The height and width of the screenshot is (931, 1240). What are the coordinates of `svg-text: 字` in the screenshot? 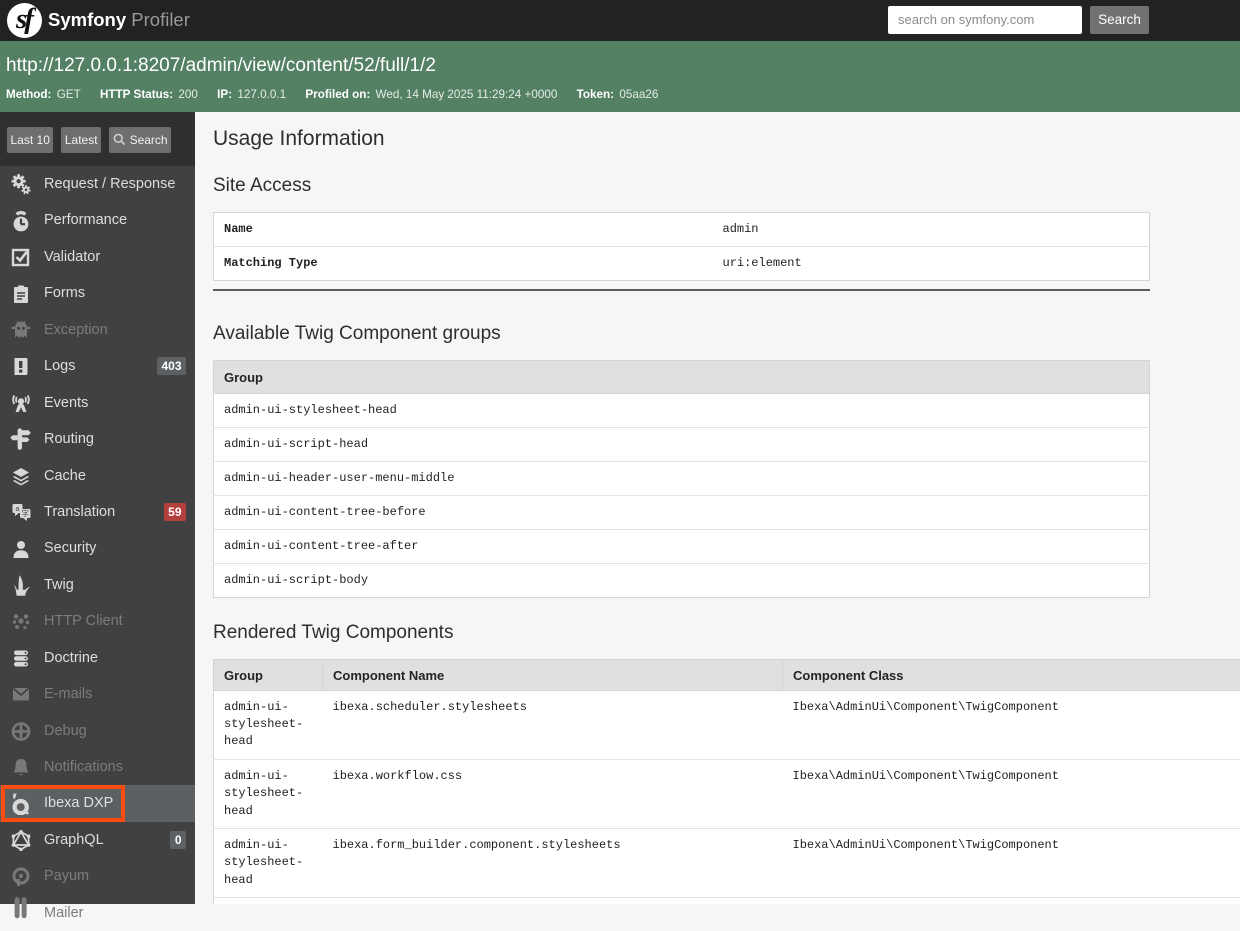 It's located at (26, 513).